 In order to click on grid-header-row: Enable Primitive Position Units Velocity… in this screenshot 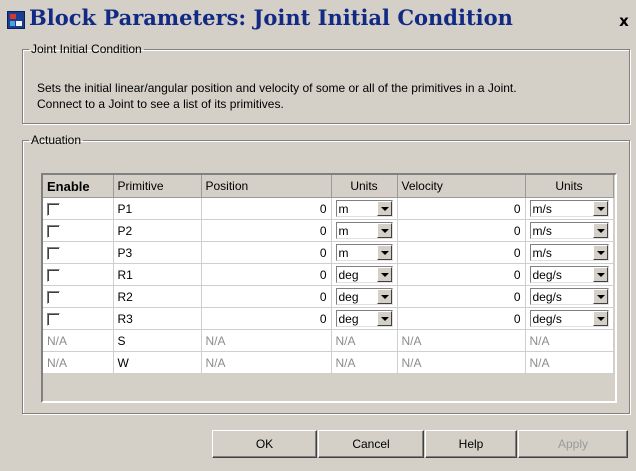, I will do `click(328, 186)`.